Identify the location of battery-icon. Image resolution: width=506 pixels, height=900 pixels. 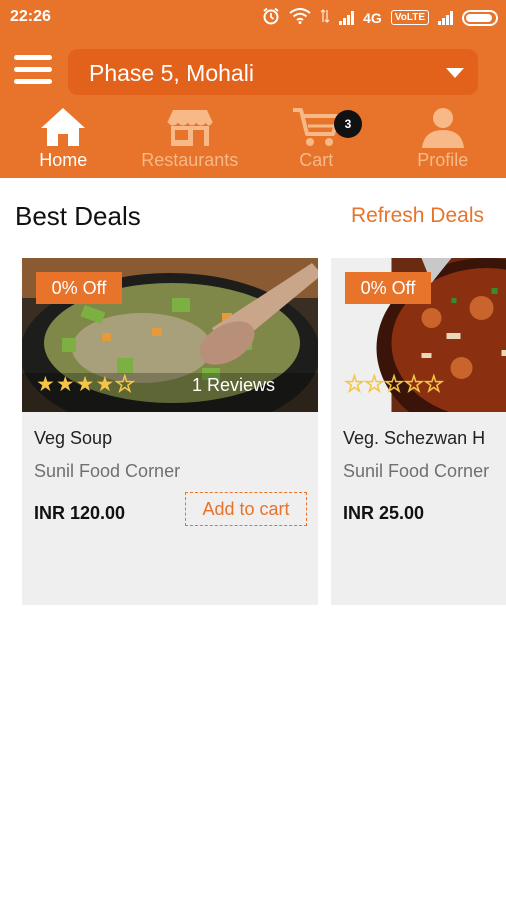
(480, 17).